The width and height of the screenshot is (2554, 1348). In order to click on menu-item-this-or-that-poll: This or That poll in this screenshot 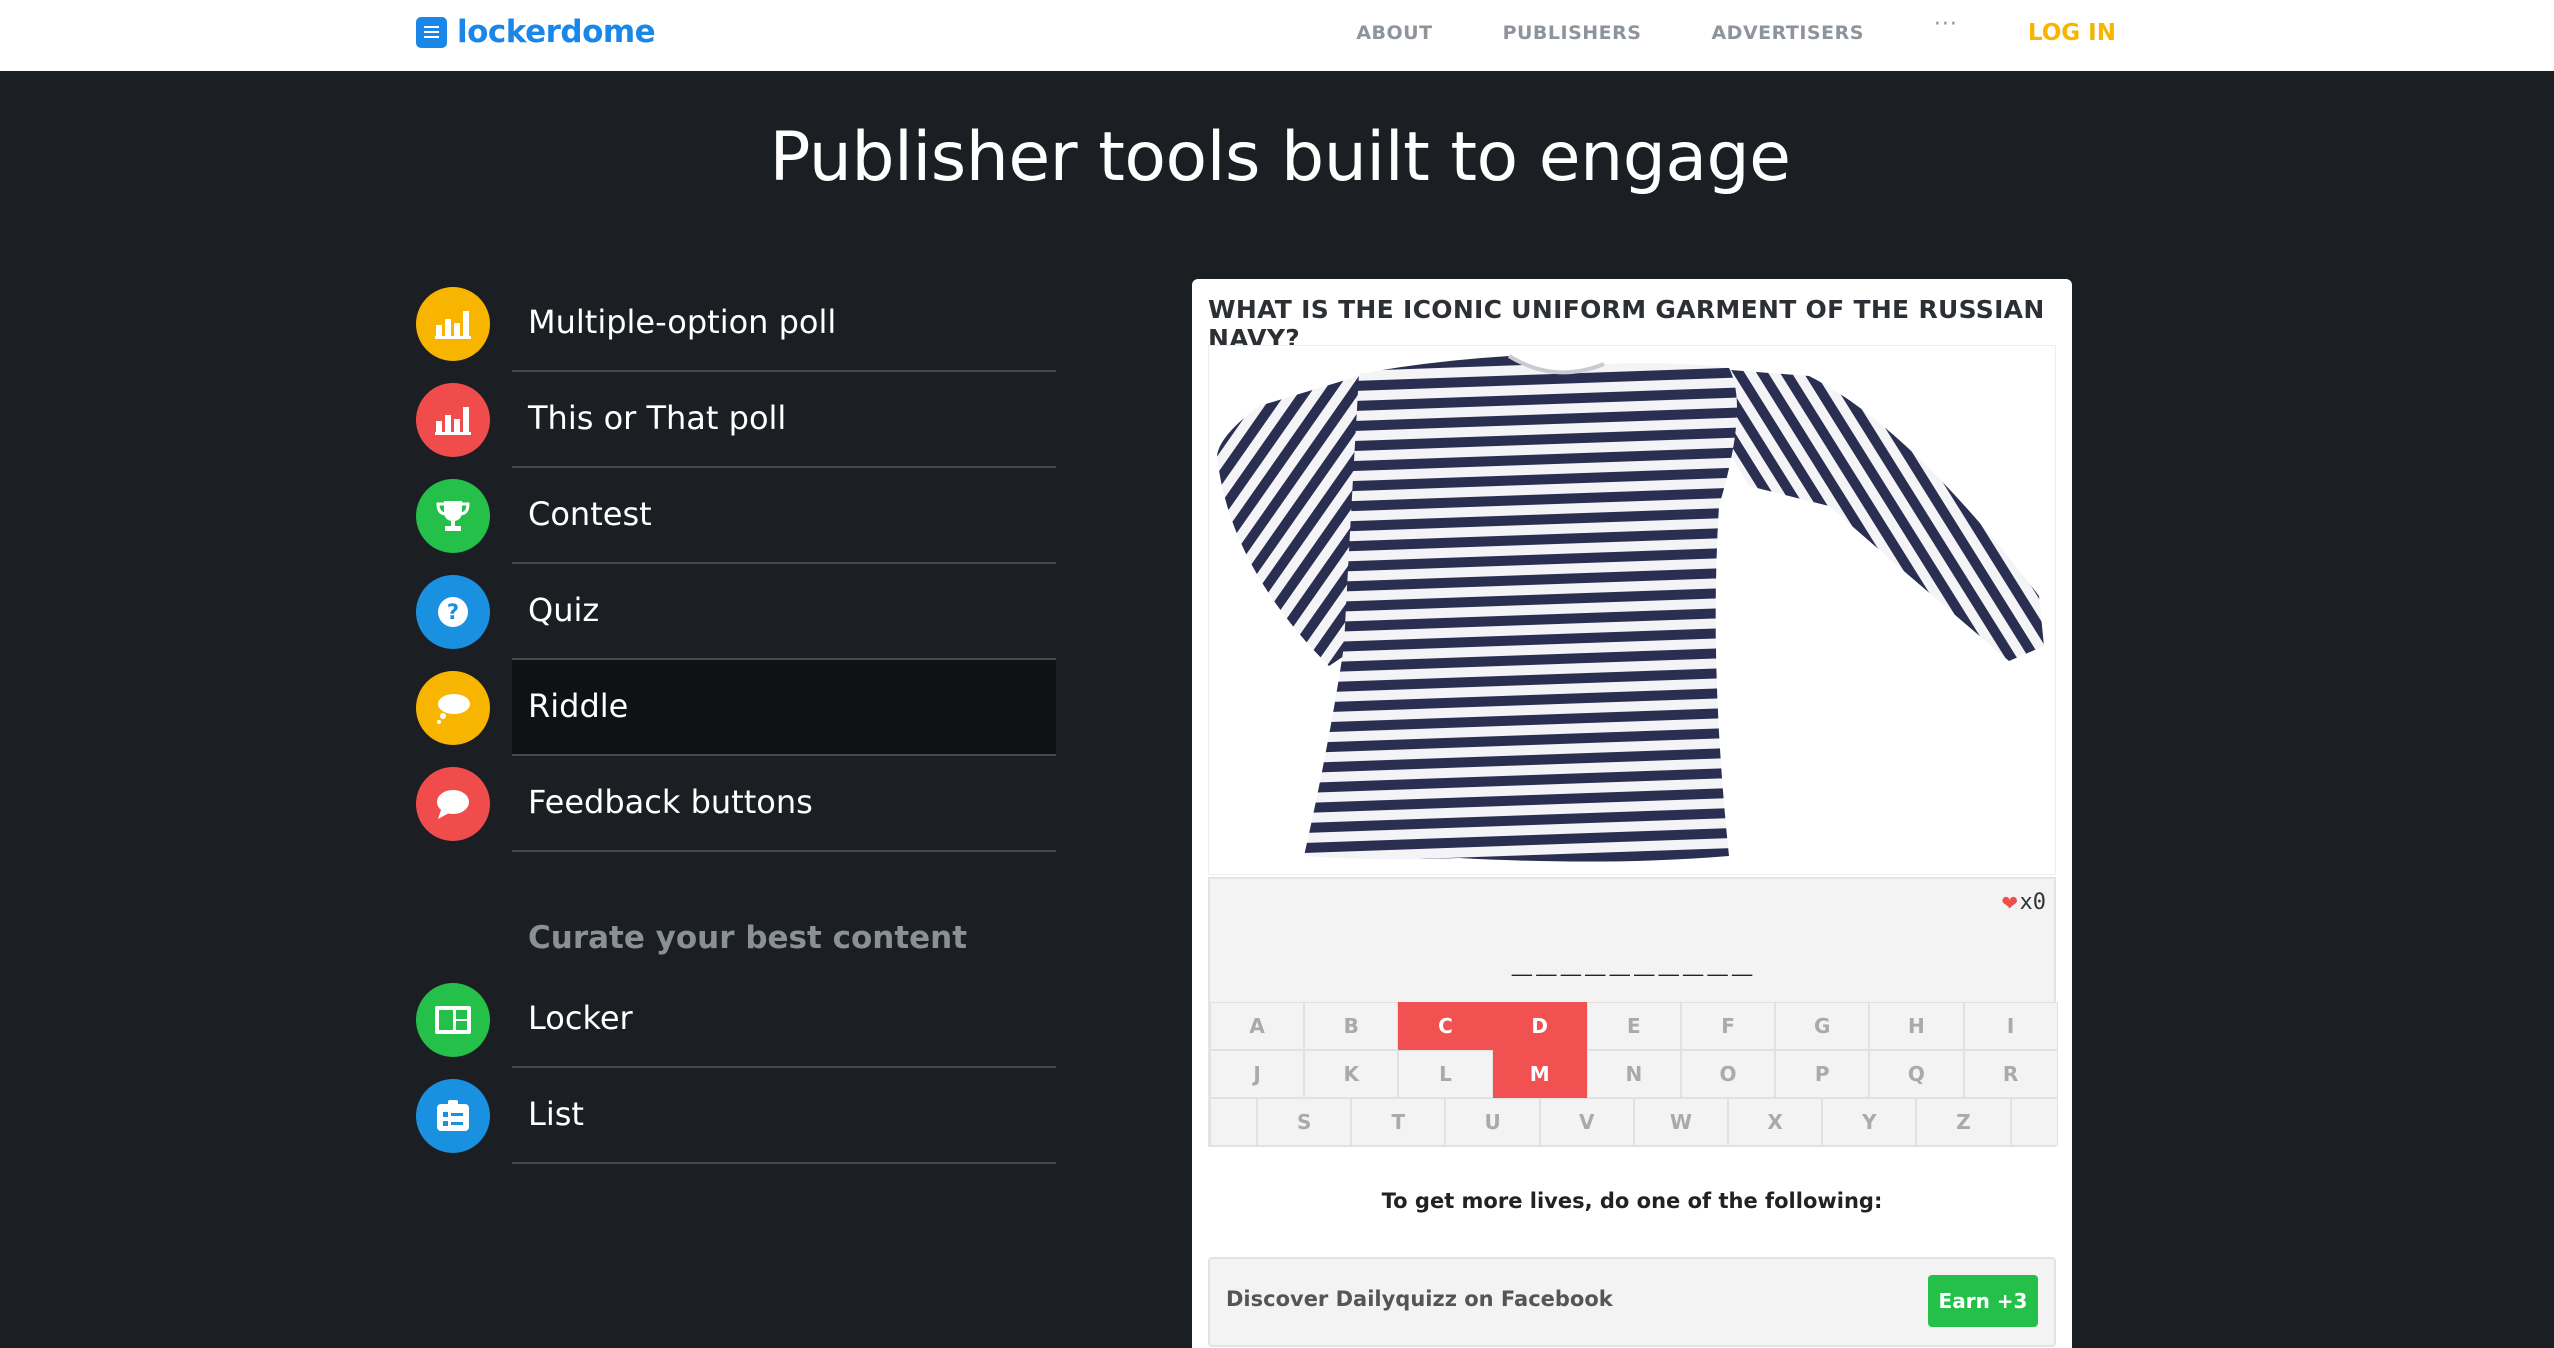, I will do `click(736, 420)`.